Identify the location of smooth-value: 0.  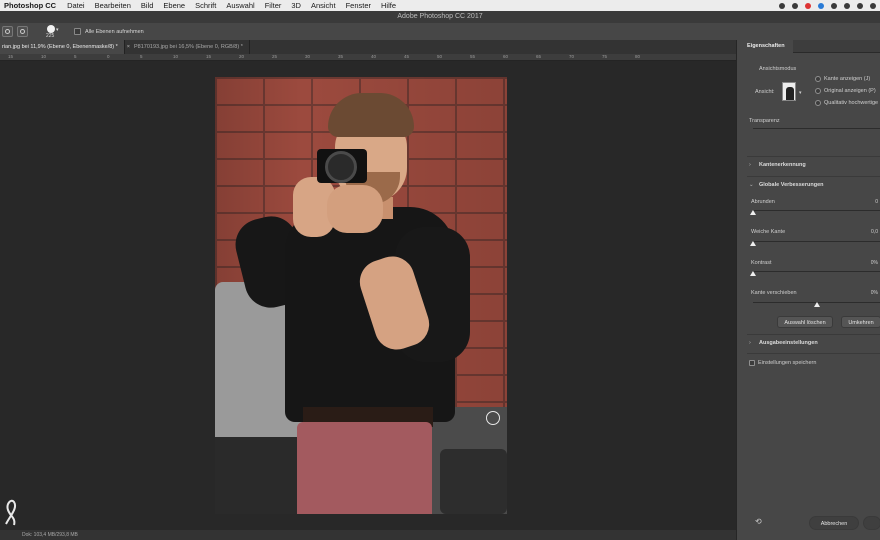
(876, 202).